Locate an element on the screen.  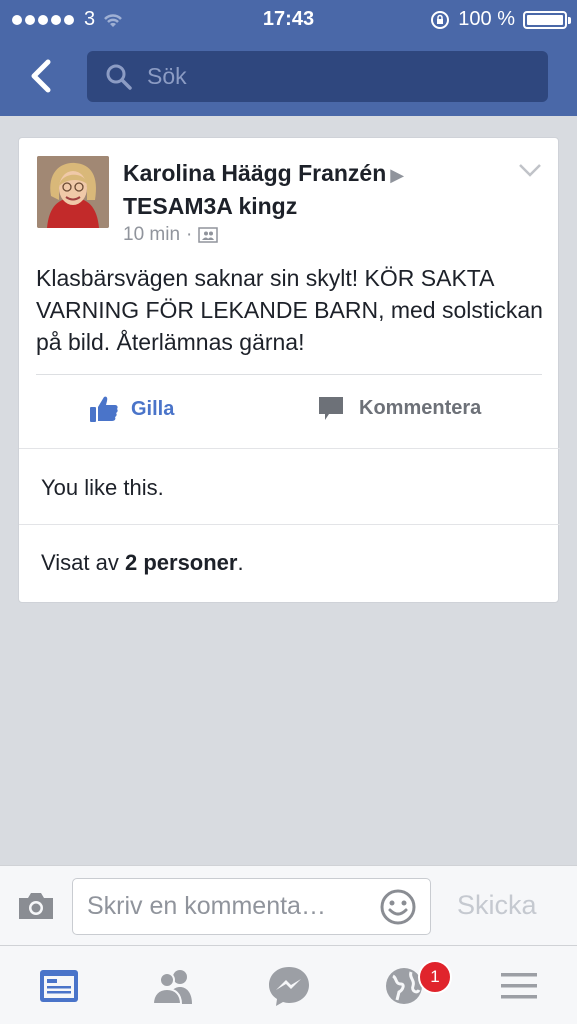
seen-count: 2 personer is located at coordinates (181, 562).